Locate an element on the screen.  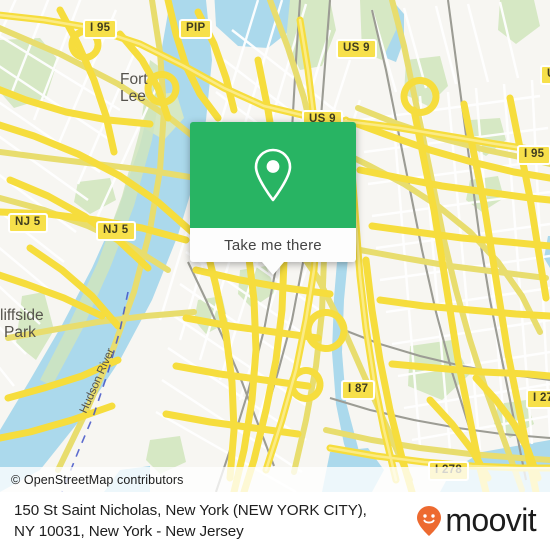
location-popup-card: Take me there is located at coordinates (273, 198).